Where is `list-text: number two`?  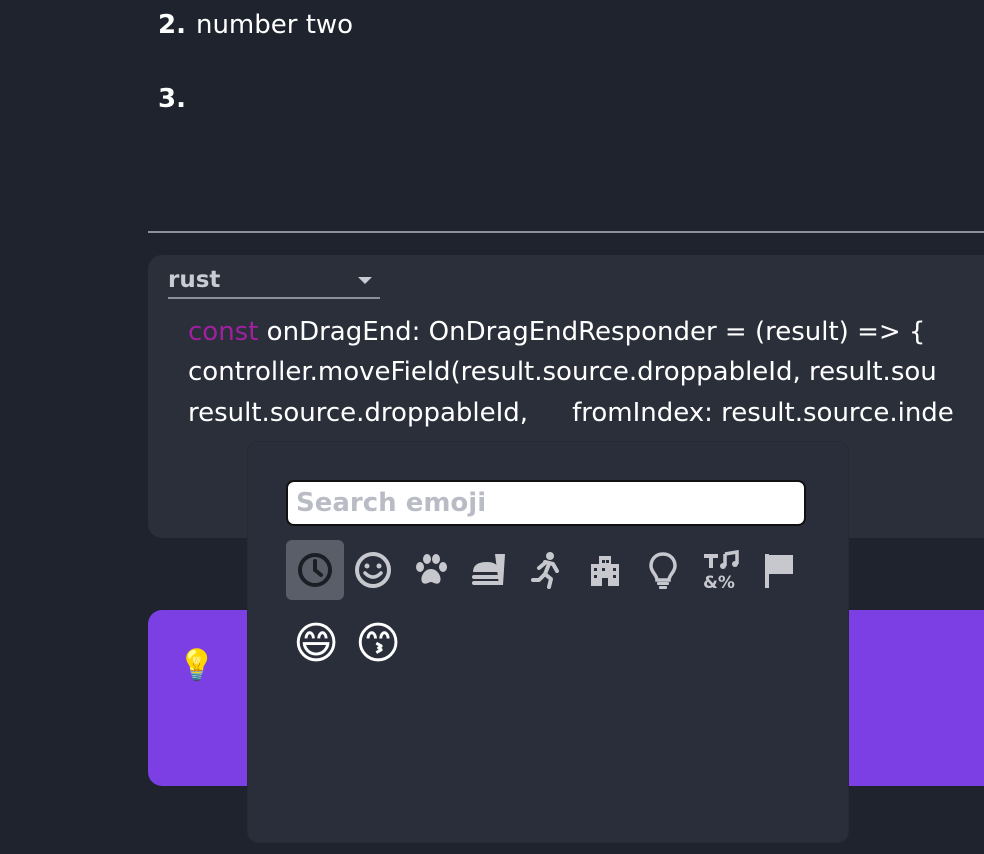 list-text: number two is located at coordinates (274, 25).